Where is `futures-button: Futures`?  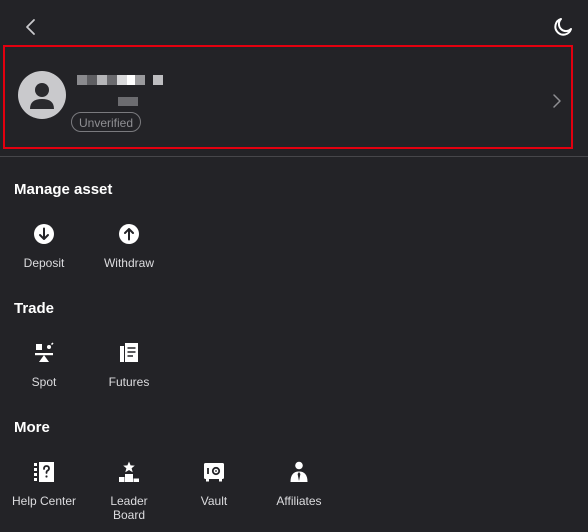
futures-button: Futures is located at coordinates (129, 365).